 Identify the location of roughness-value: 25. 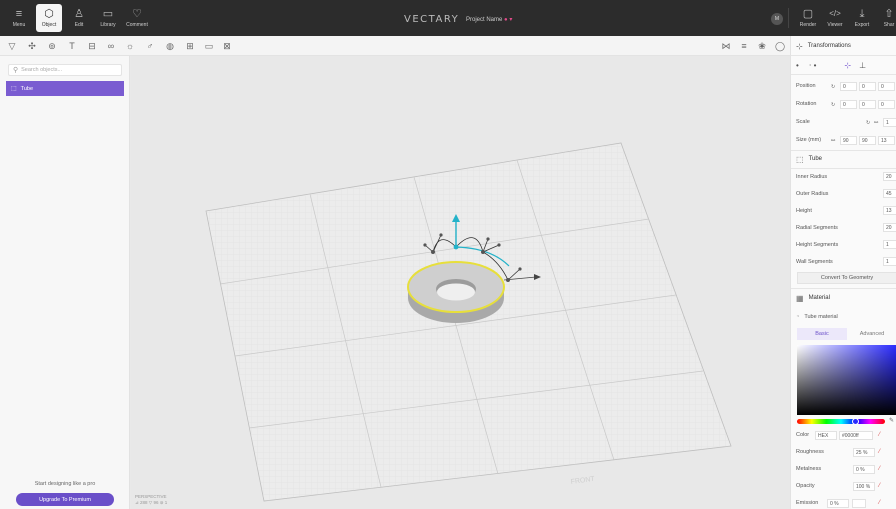
(859, 452).